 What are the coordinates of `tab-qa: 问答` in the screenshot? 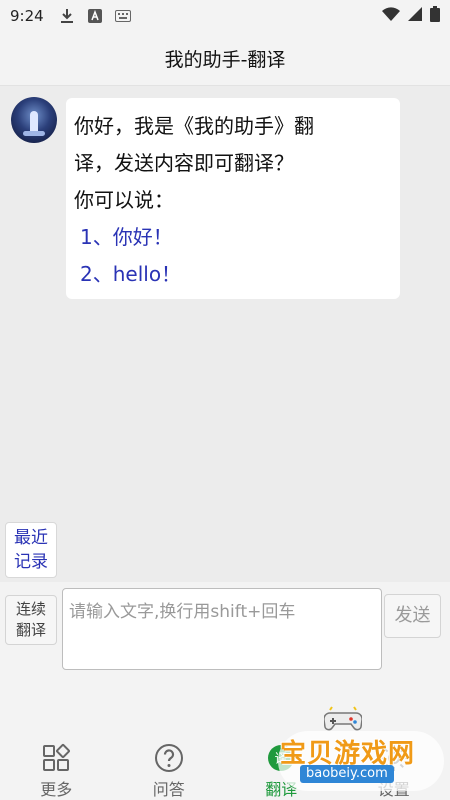 It's located at (169, 769).